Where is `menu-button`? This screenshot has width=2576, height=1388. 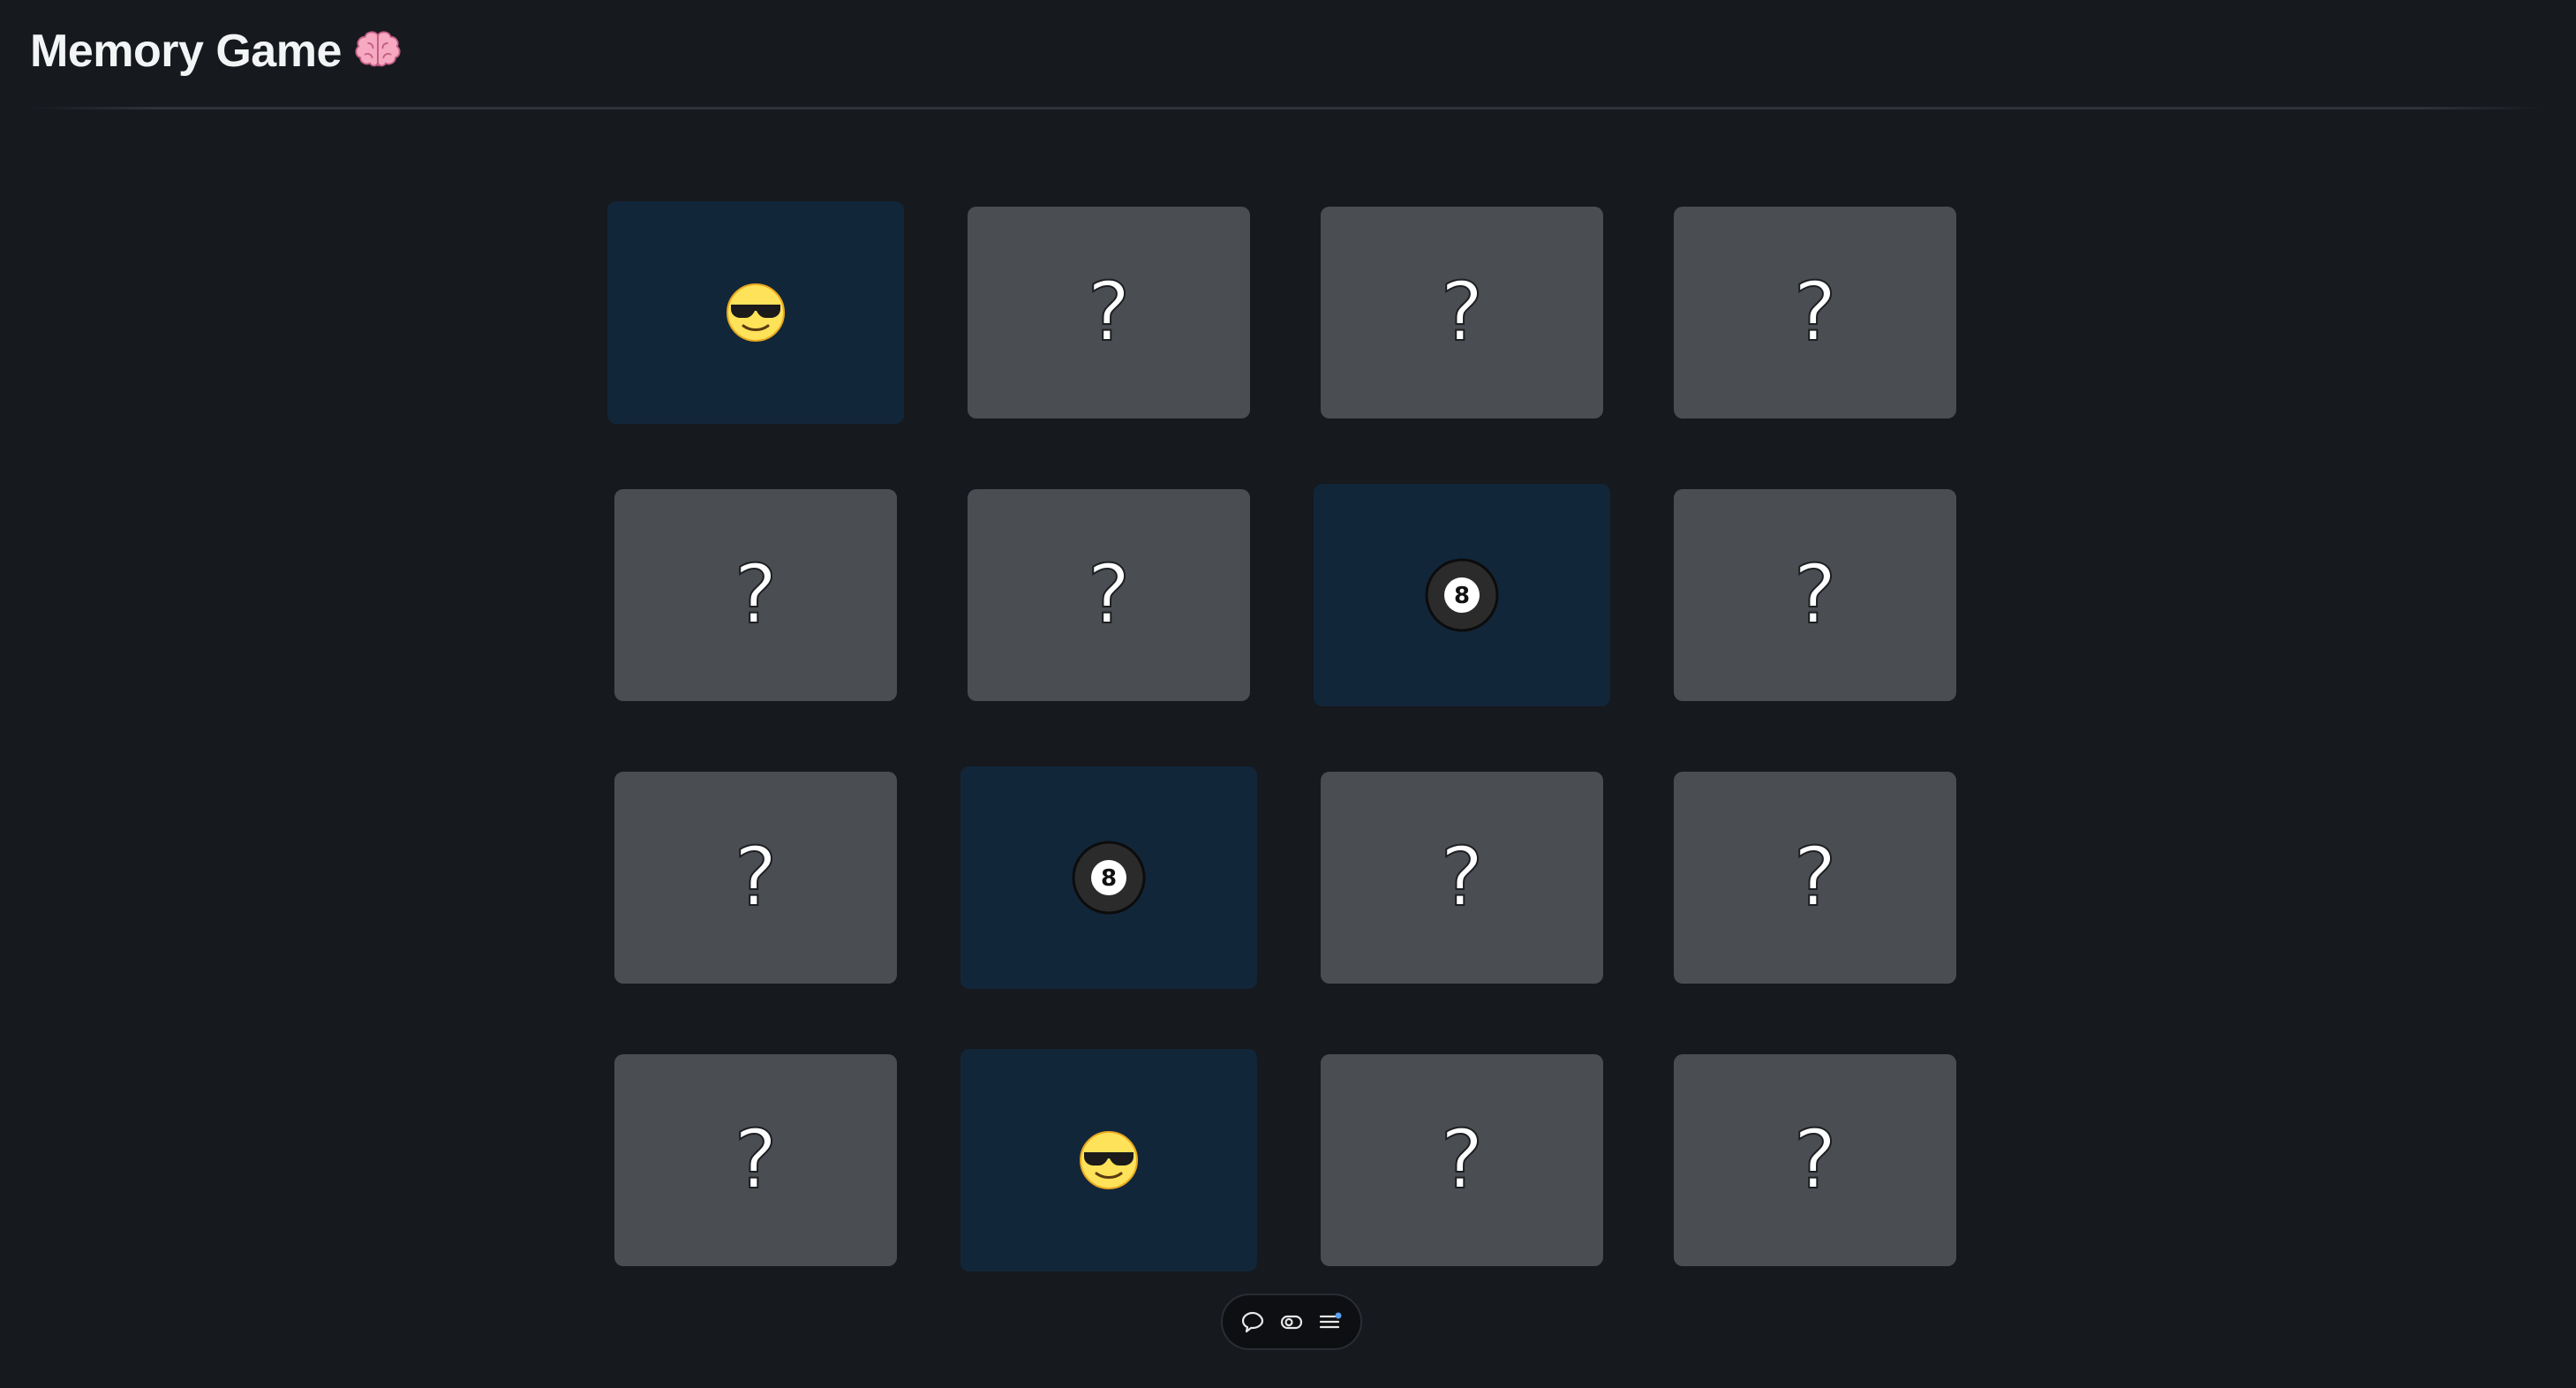 menu-button is located at coordinates (1330, 1322).